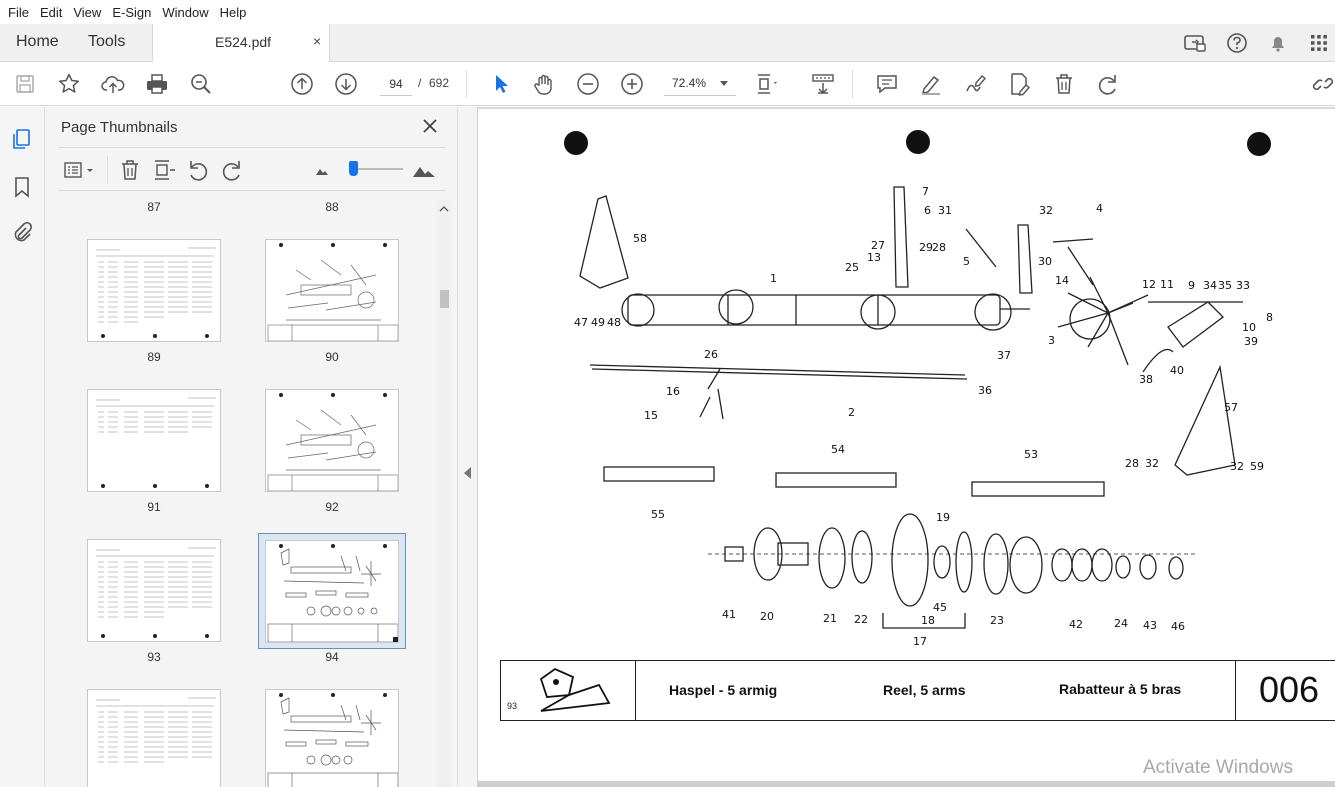  What do you see at coordinates (544, 84) in the screenshot?
I see `hand-tool-icon` at bounding box center [544, 84].